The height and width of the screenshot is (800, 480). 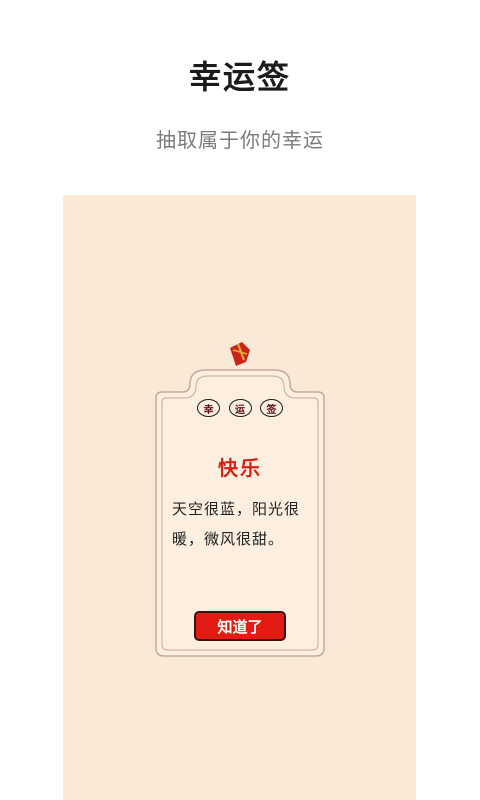 What do you see at coordinates (236, 524) in the screenshot?
I see `fortune-message: 天空很蓝，阳光很暖，微风很甜。` at bounding box center [236, 524].